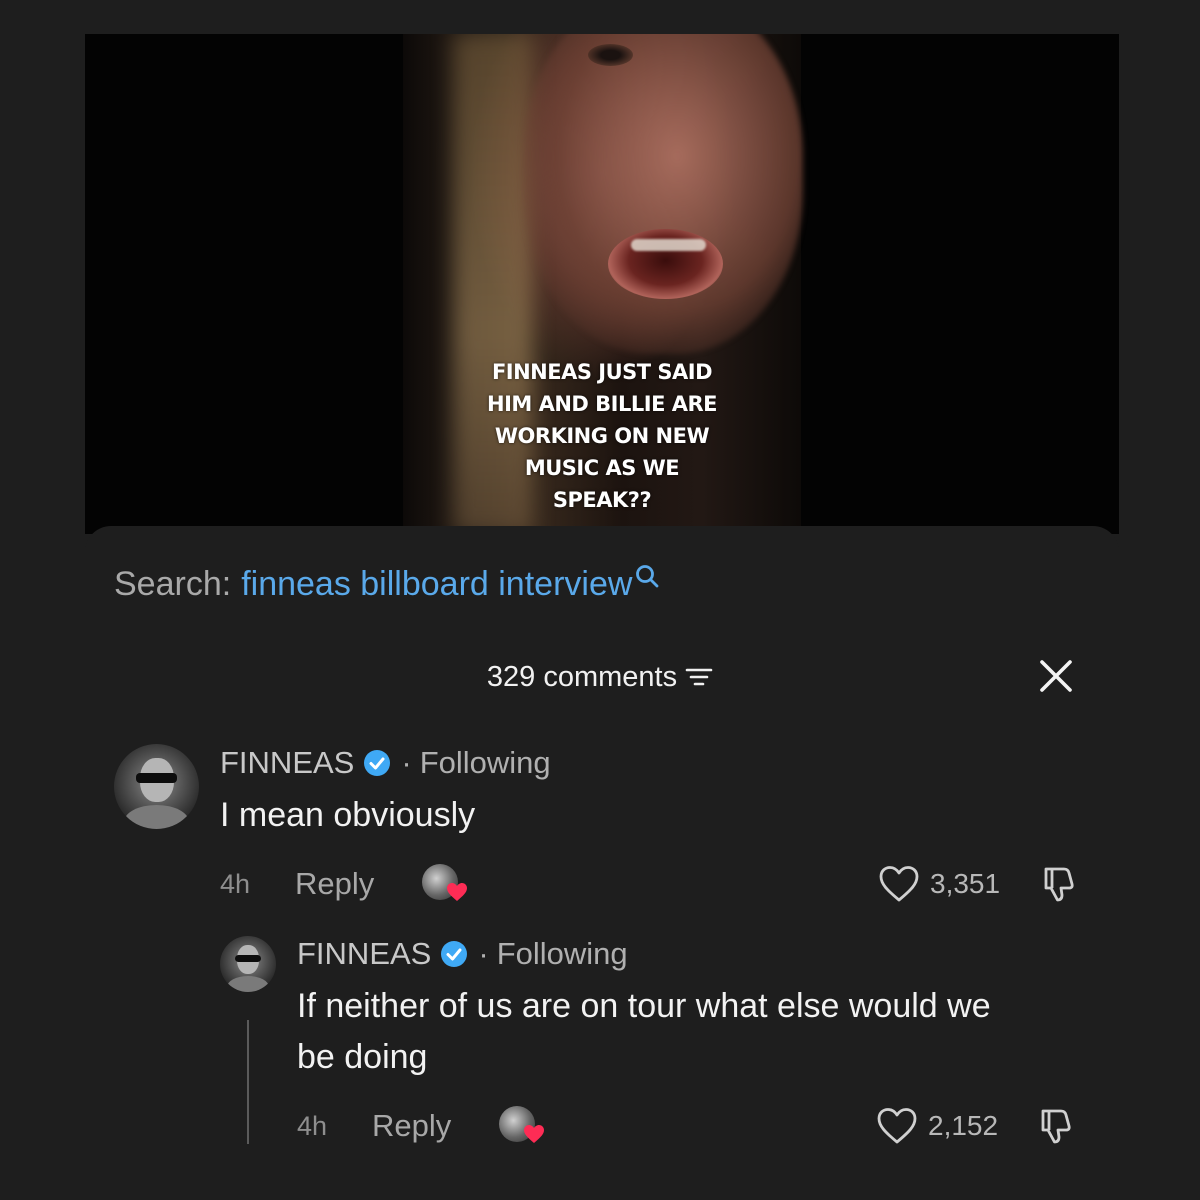 Image resolution: width=1200 pixels, height=1200 pixels. Describe the element at coordinates (582, 676) in the screenshot. I see `comments-count: 329 comments` at that location.